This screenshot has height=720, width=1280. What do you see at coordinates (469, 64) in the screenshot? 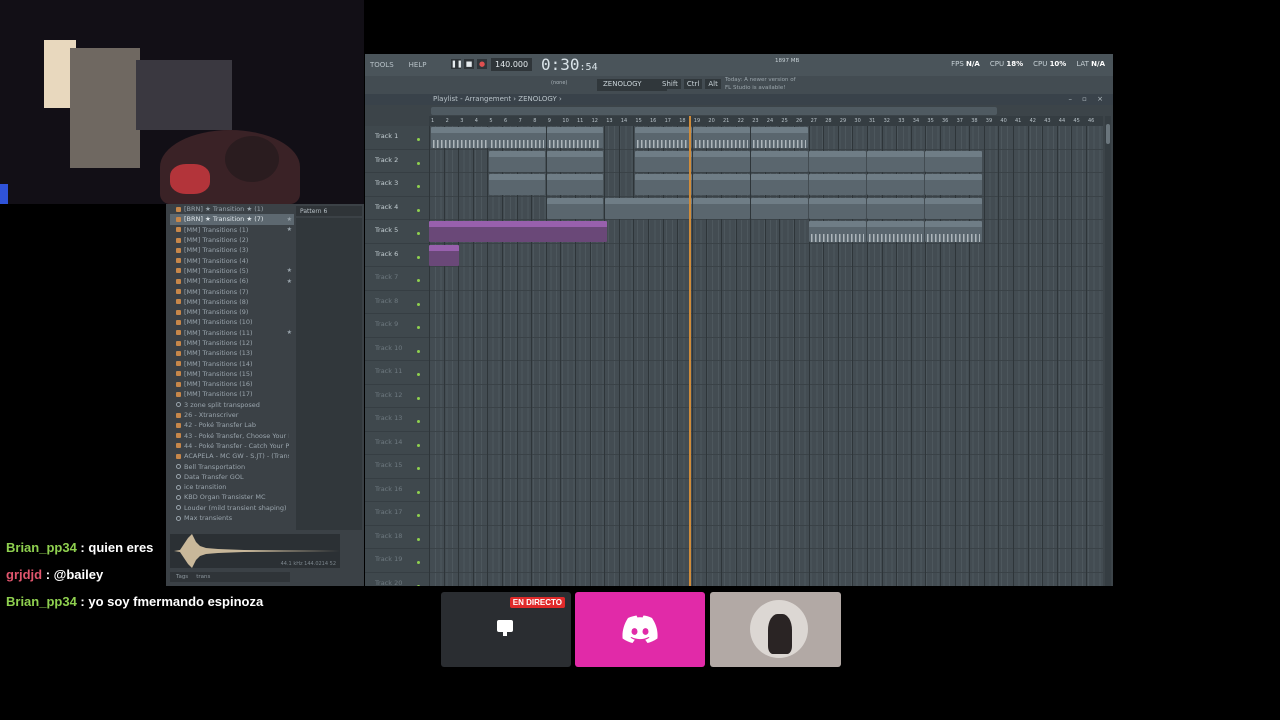
I see `stop-button: ■` at bounding box center [469, 64].